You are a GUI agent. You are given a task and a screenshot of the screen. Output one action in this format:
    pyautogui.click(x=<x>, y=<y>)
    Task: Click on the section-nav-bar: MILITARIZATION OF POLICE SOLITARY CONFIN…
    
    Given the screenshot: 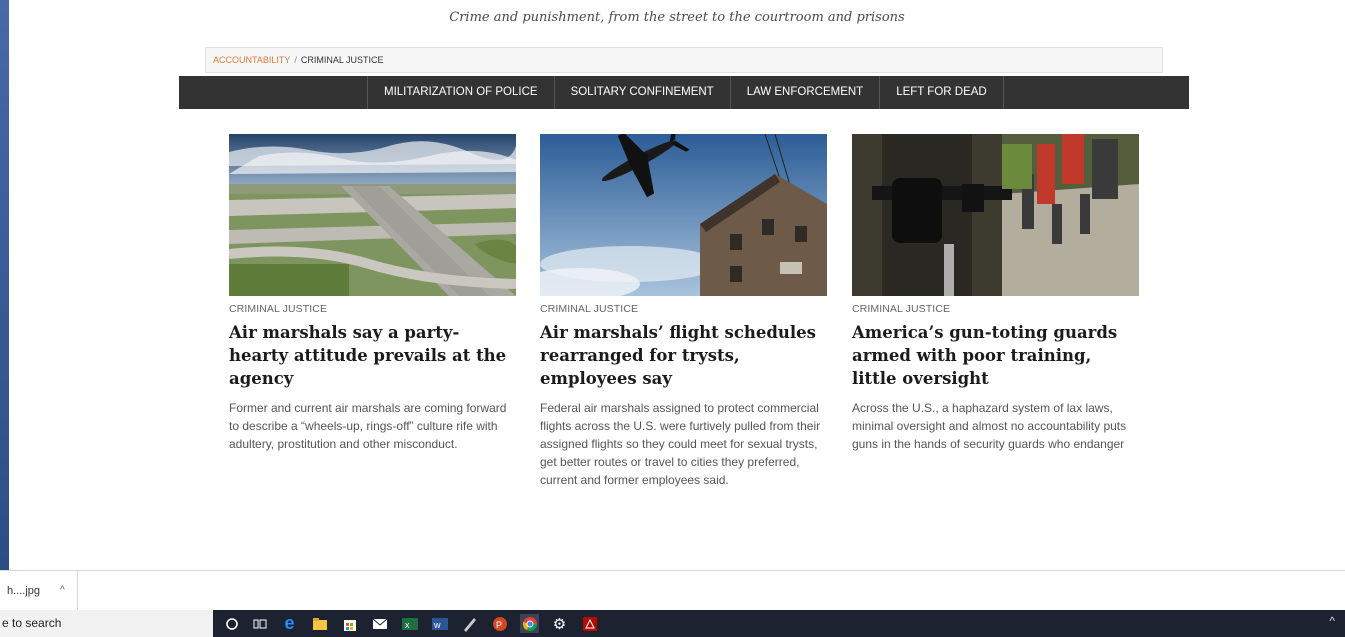 What is the action you would take?
    pyautogui.click(x=684, y=92)
    